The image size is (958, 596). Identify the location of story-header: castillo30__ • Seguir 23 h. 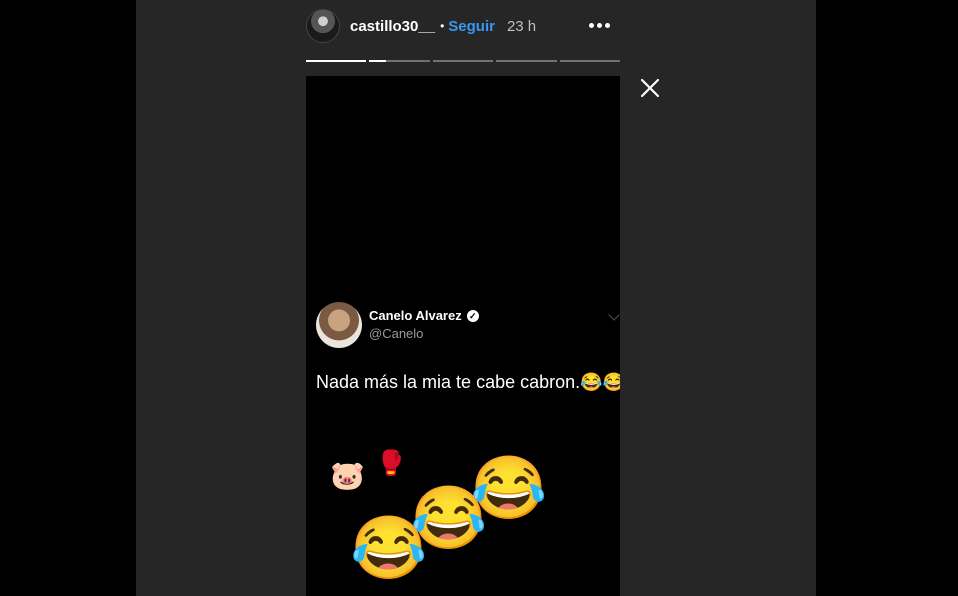
(463, 26).